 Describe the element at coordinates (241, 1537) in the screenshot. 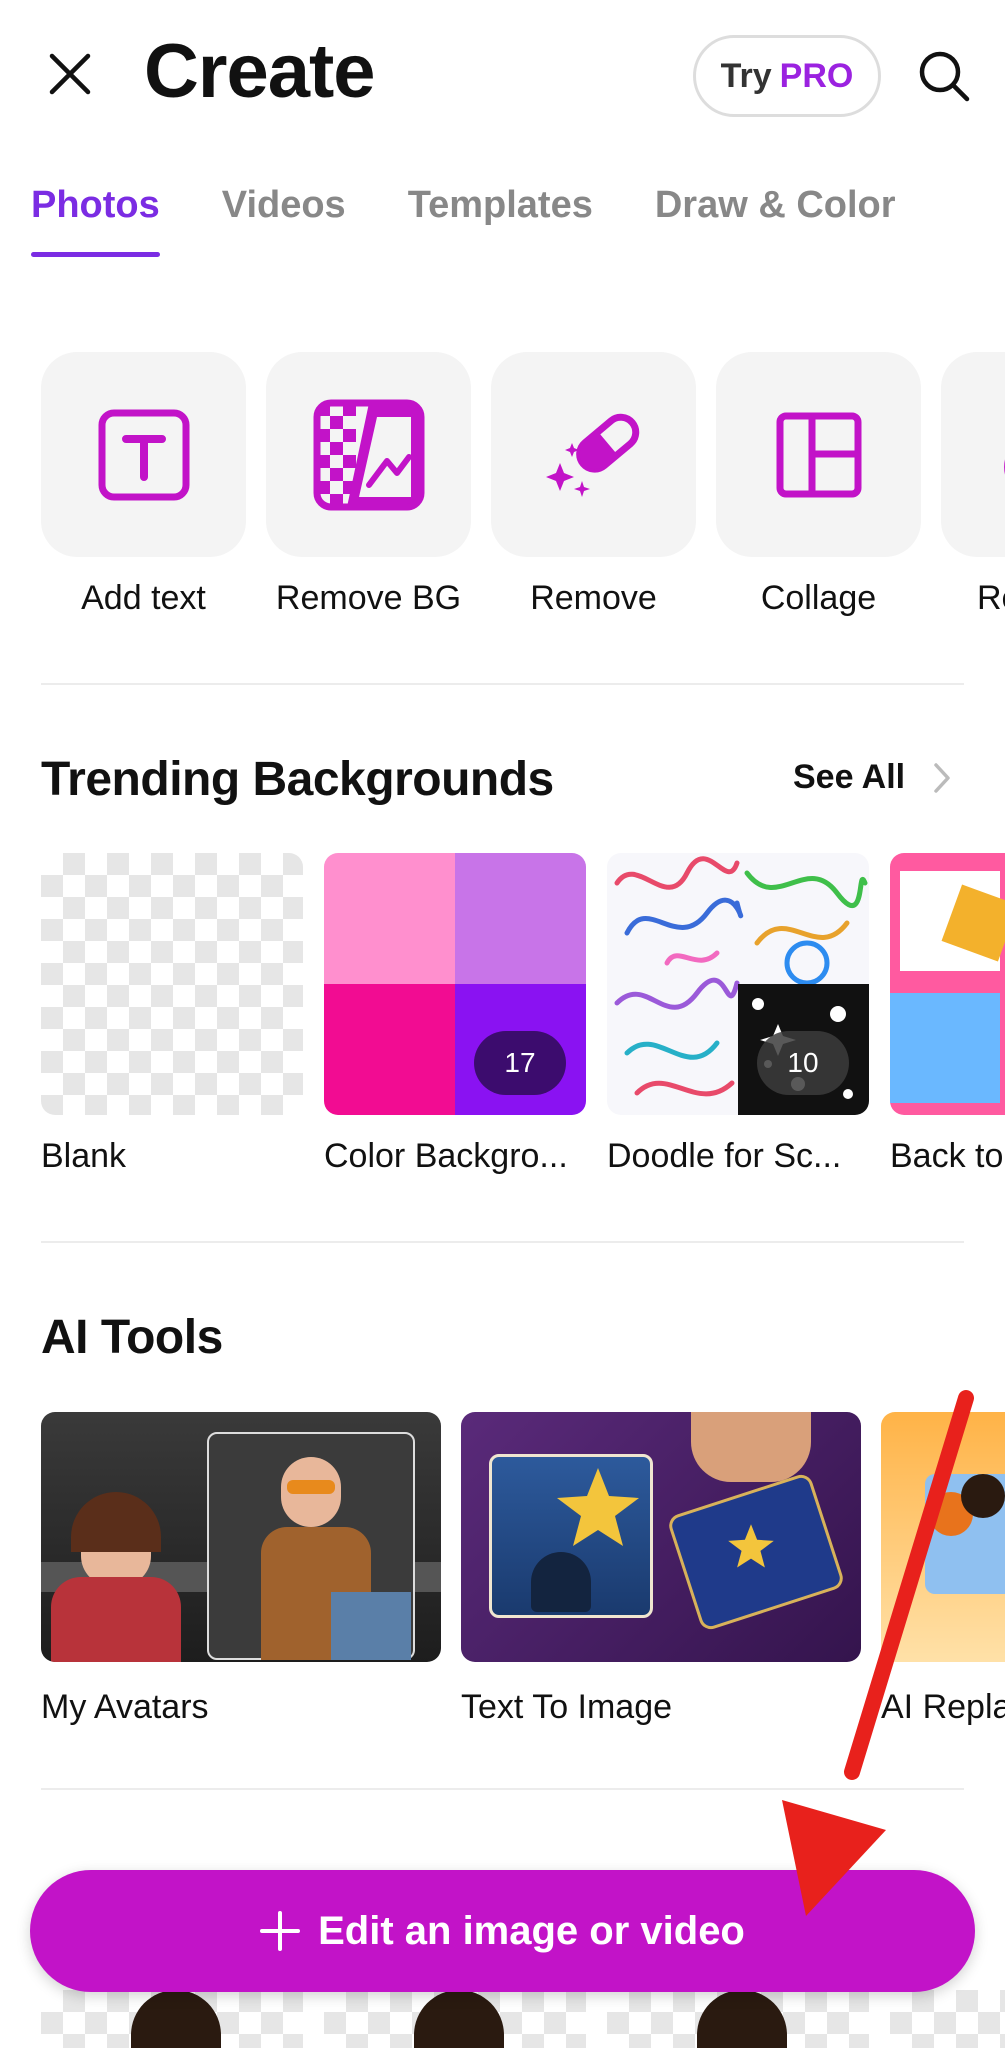

I see `my-avatars-thumbnail` at that location.